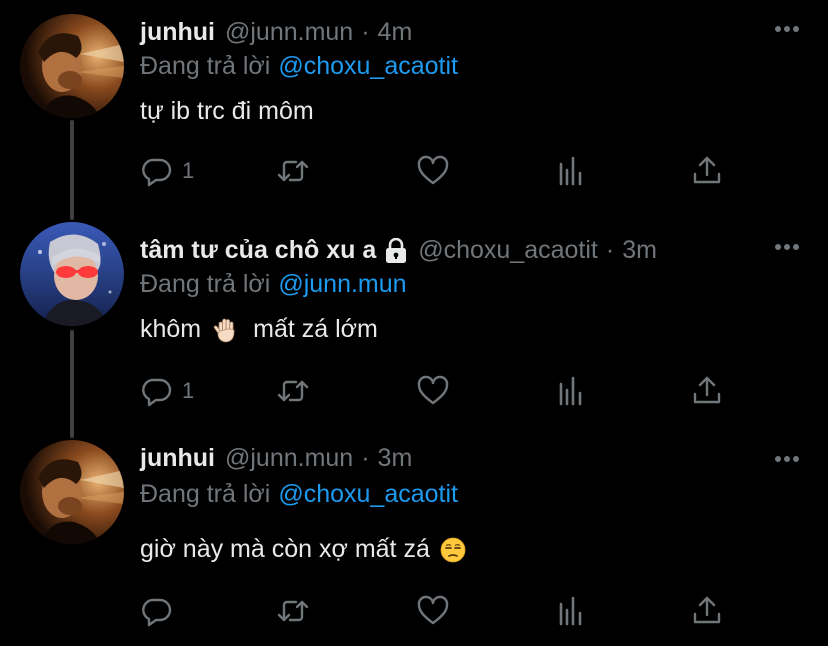 Image resolution: width=828 pixels, height=646 pixels. I want to click on raised-hand-emoji, so click(224, 330).